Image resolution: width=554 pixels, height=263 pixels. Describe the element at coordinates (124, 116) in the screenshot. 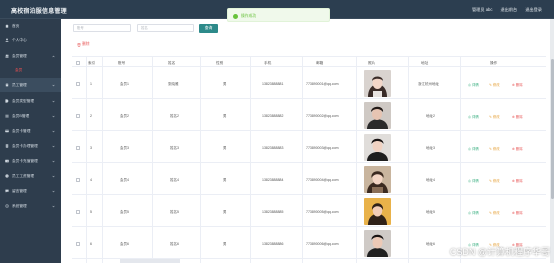

I see `cell-account: 会员2` at that location.